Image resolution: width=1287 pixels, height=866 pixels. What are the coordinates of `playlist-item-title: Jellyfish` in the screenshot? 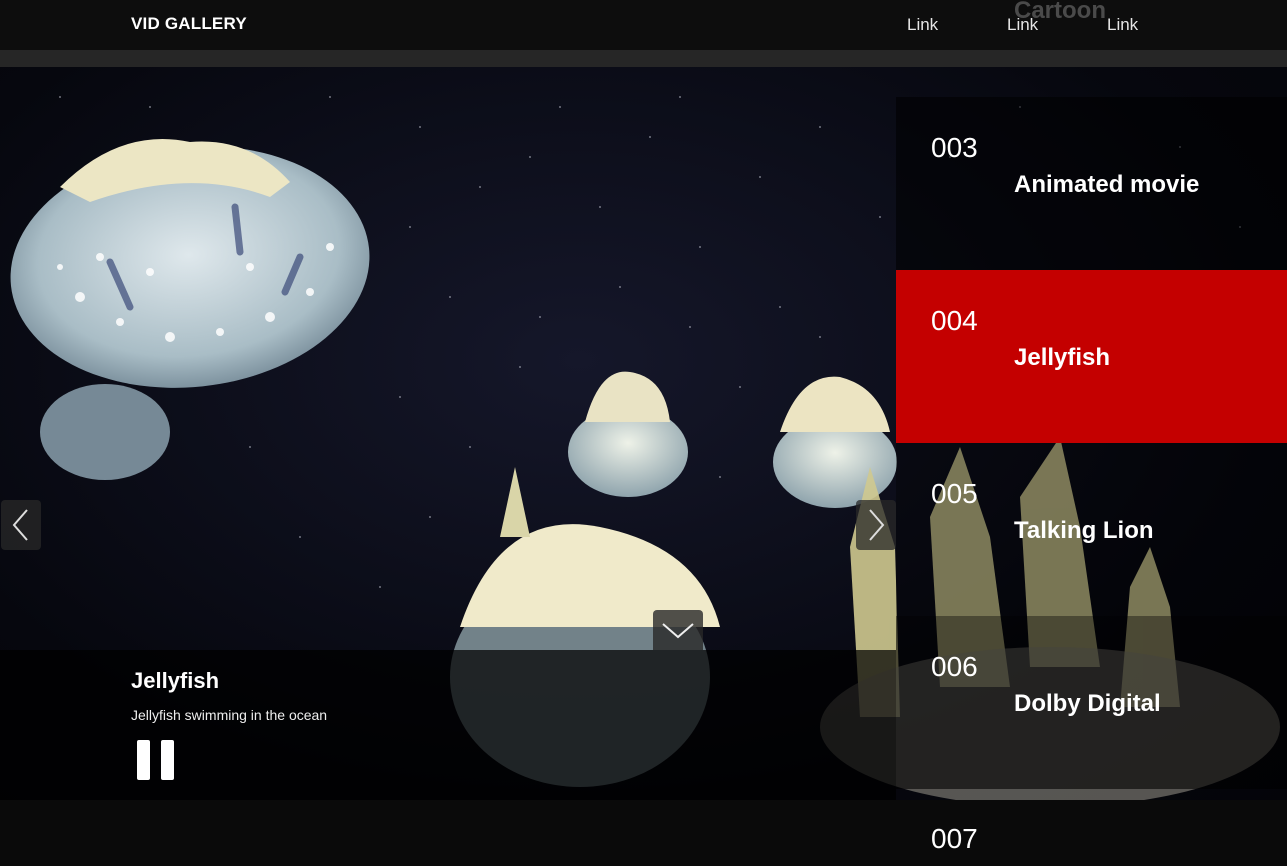 It's located at (1062, 357).